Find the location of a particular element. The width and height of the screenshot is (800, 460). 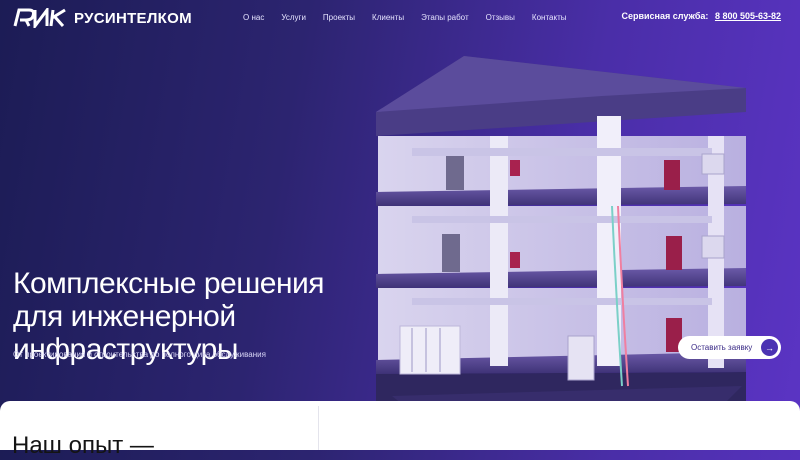

nav-item-stages: Этапы работ is located at coordinates (445, 17).